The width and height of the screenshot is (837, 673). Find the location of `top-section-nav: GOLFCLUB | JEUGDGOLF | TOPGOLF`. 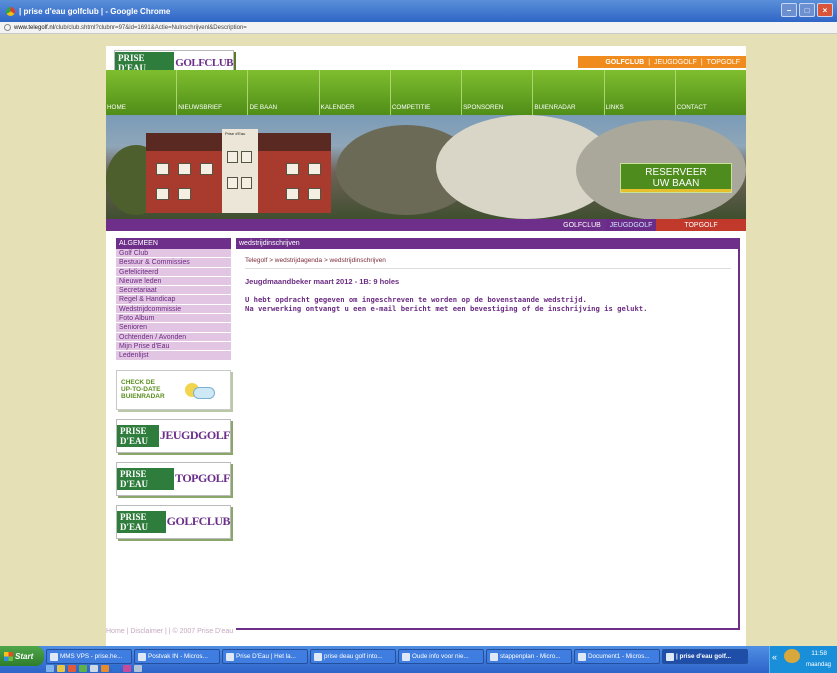

top-section-nav: GOLFCLUB | JEUGDGOLF | TOPGOLF is located at coordinates (662, 62).